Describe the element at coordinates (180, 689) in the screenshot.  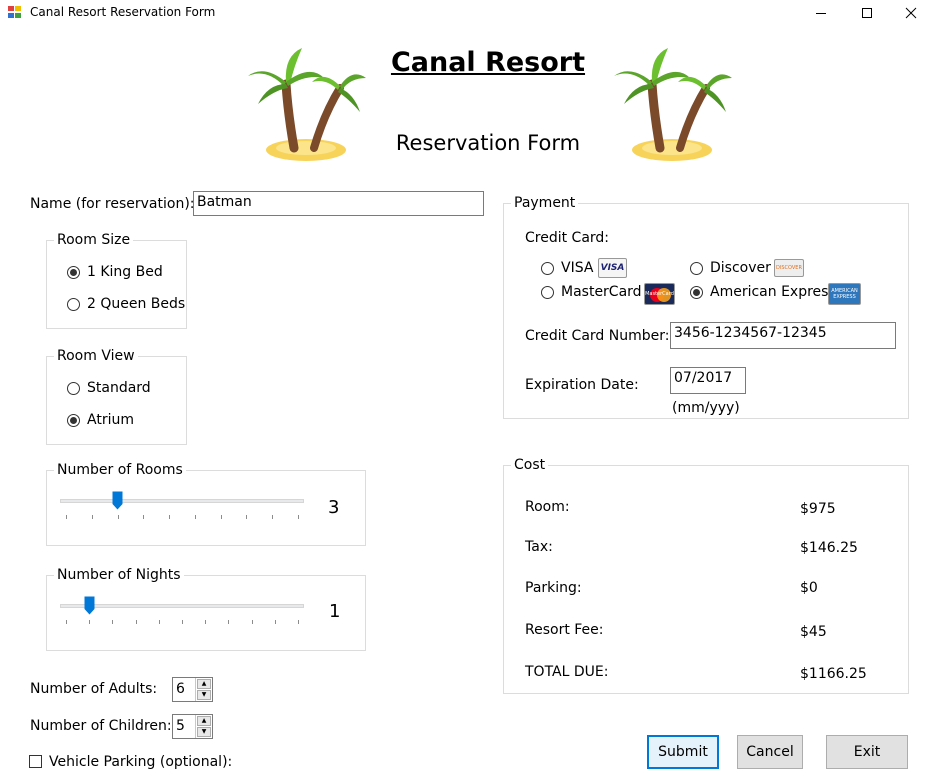
I see `adults-value: 6` at that location.